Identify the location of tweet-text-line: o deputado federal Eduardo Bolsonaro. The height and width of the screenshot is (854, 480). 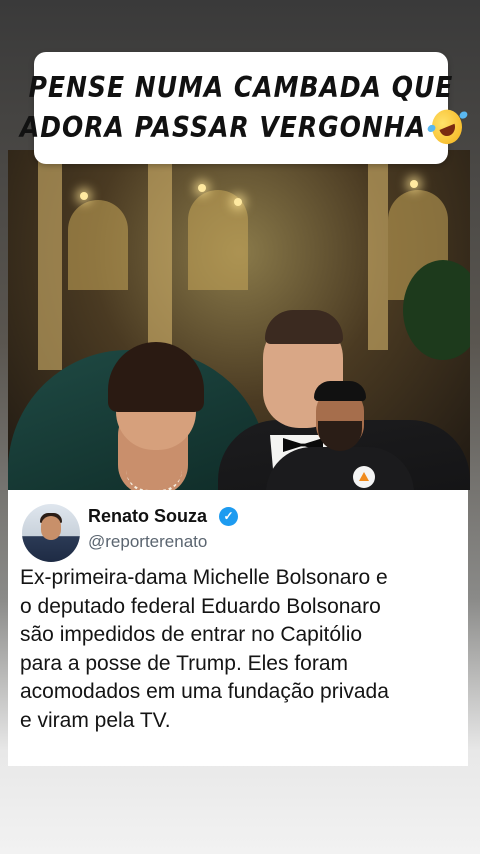
(200, 606).